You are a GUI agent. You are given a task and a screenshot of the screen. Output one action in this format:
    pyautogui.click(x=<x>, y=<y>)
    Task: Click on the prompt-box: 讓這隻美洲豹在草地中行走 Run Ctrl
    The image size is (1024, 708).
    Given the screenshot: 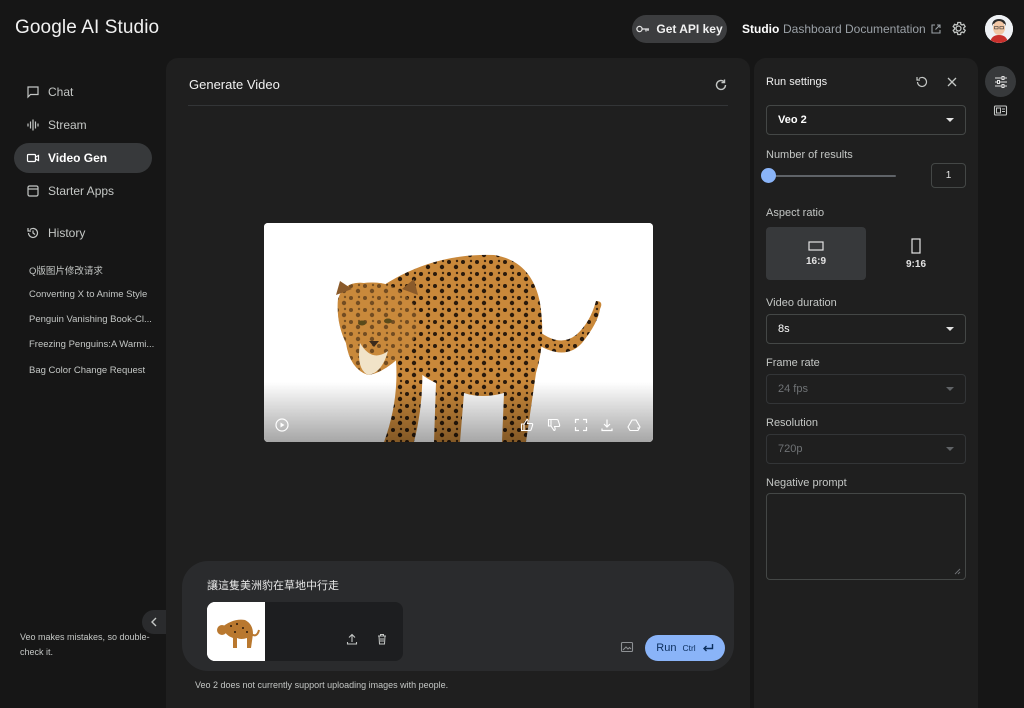 What is the action you would take?
    pyautogui.click(x=458, y=616)
    